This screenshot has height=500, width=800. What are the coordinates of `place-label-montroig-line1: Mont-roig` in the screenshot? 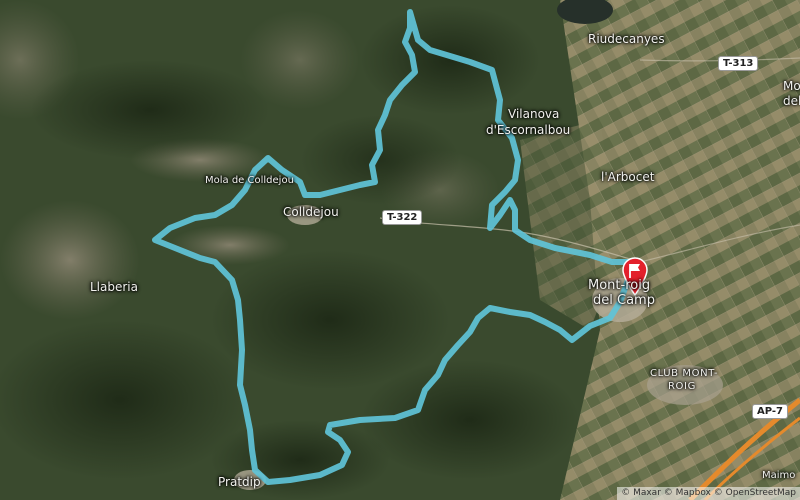 It's located at (619, 285).